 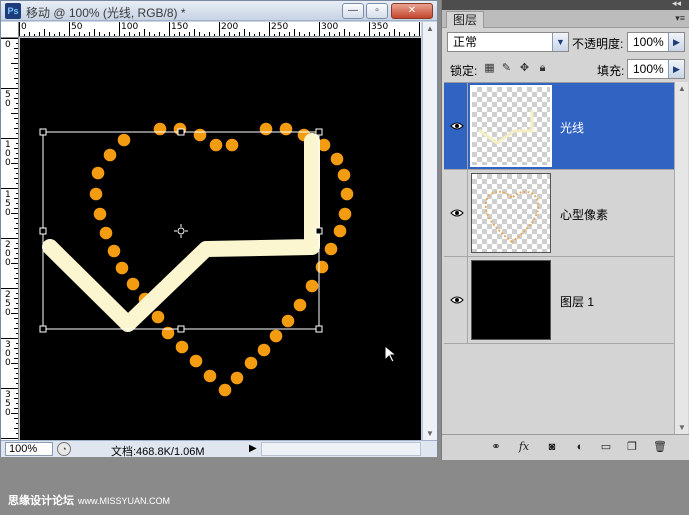 What do you see at coordinates (219, 11) in the screenshot?
I see `document-title-bar: Ps 移动 @ 100% (光线, RGB/8) * — ▫ ✕` at bounding box center [219, 11].